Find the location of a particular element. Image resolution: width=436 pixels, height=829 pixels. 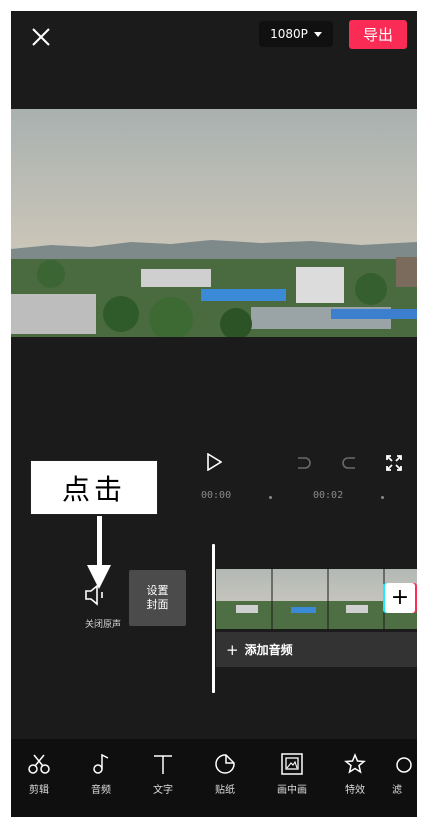

tool-text: 文字 is located at coordinates (163, 774).